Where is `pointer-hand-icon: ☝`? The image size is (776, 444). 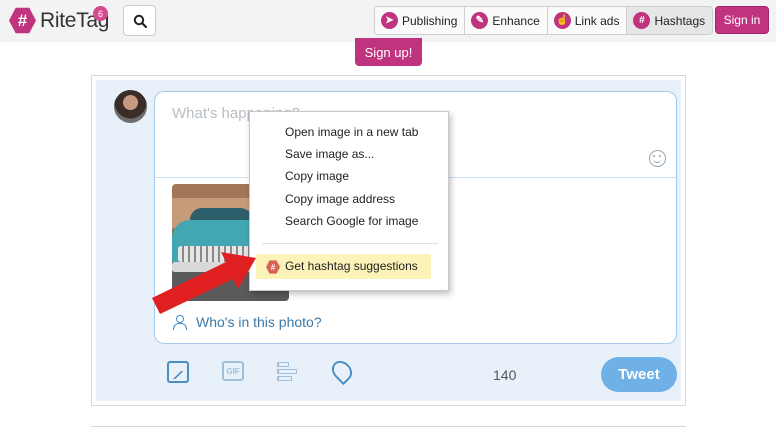 pointer-hand-icon: ☝ is located at coordinates (562, 20).